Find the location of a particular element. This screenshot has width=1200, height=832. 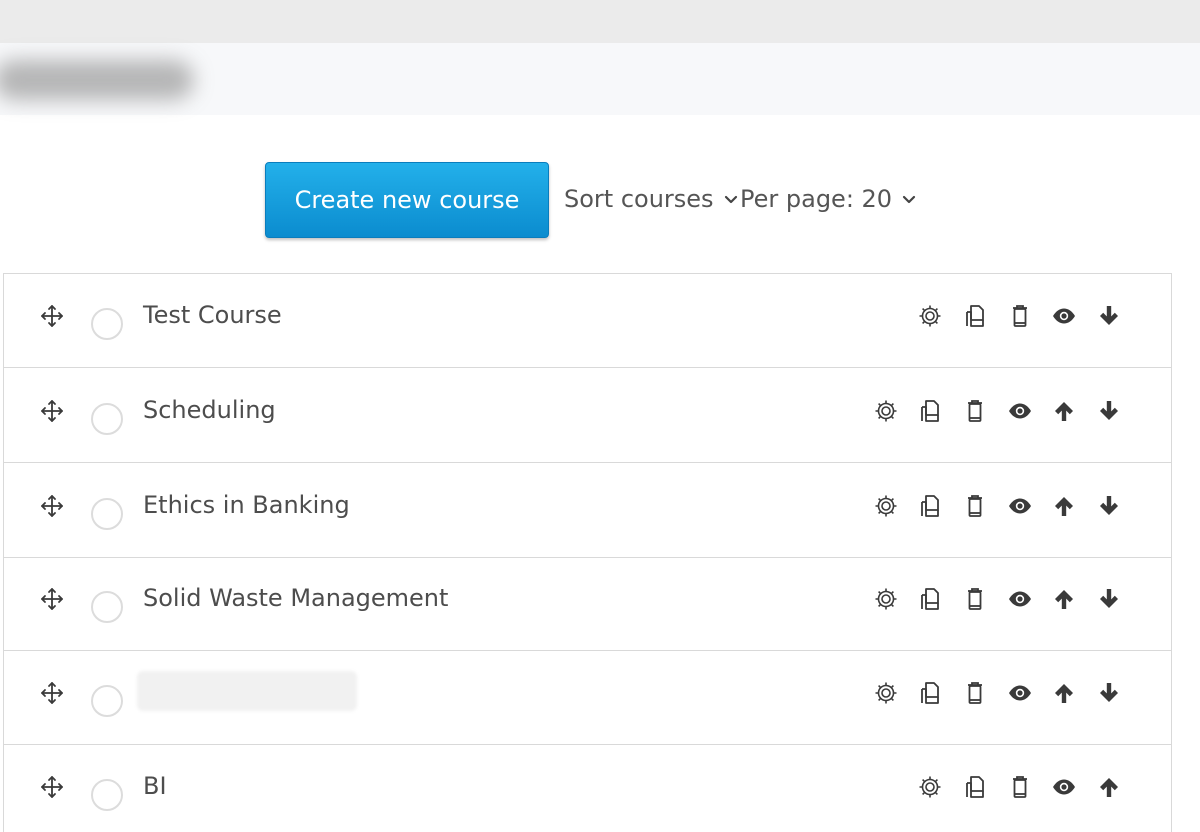

course-name-link: Solid Waste Management is located at coordinates (295, 598).